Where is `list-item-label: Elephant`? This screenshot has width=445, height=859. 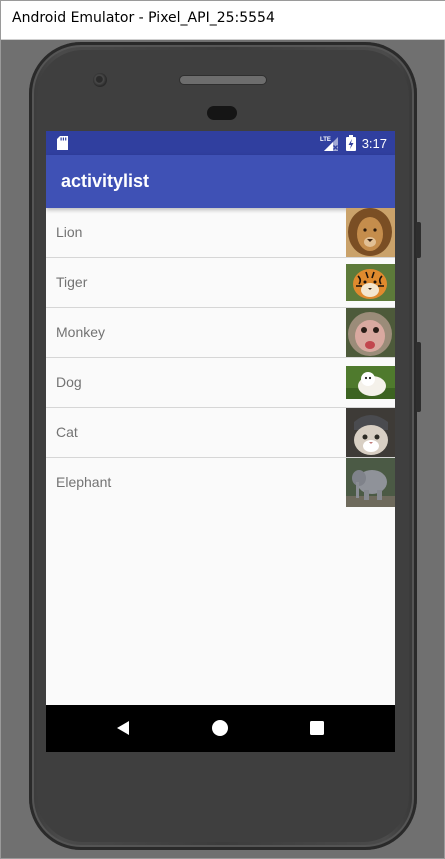 list-item-label: Elephant is located at coordinates (84, 482).